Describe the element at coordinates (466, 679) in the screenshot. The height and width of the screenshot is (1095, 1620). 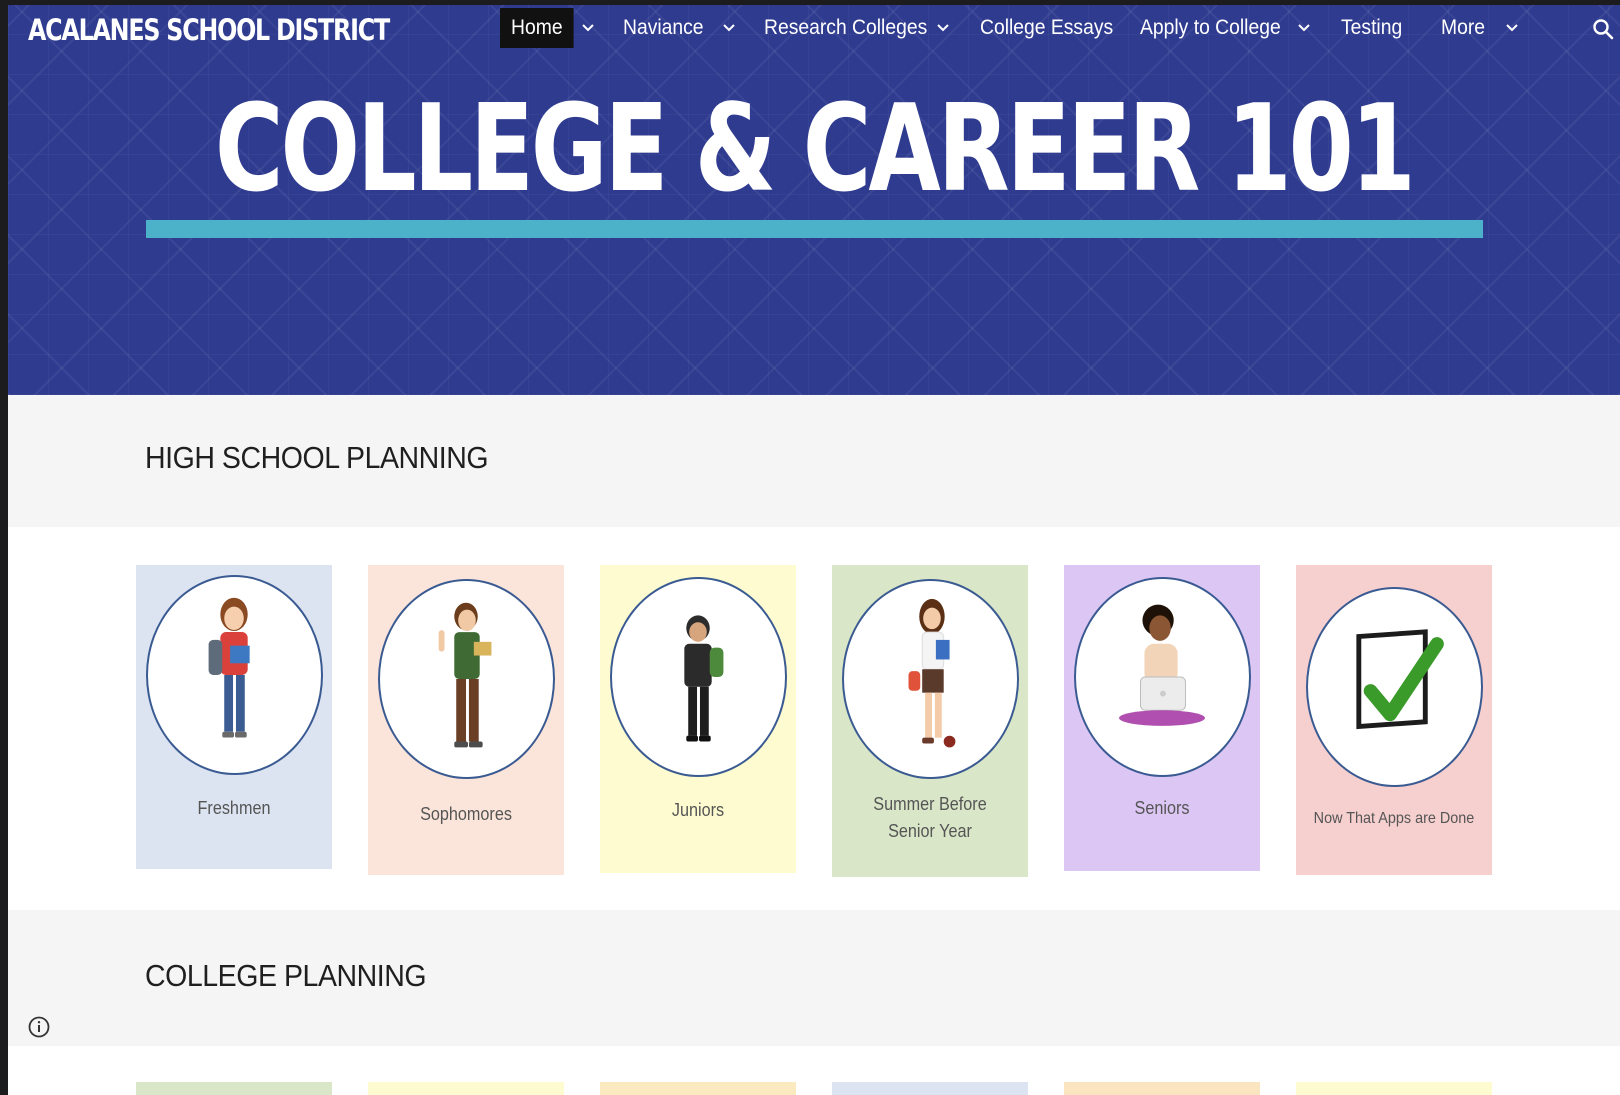
I see `student-boy-reading-icon` at that location.